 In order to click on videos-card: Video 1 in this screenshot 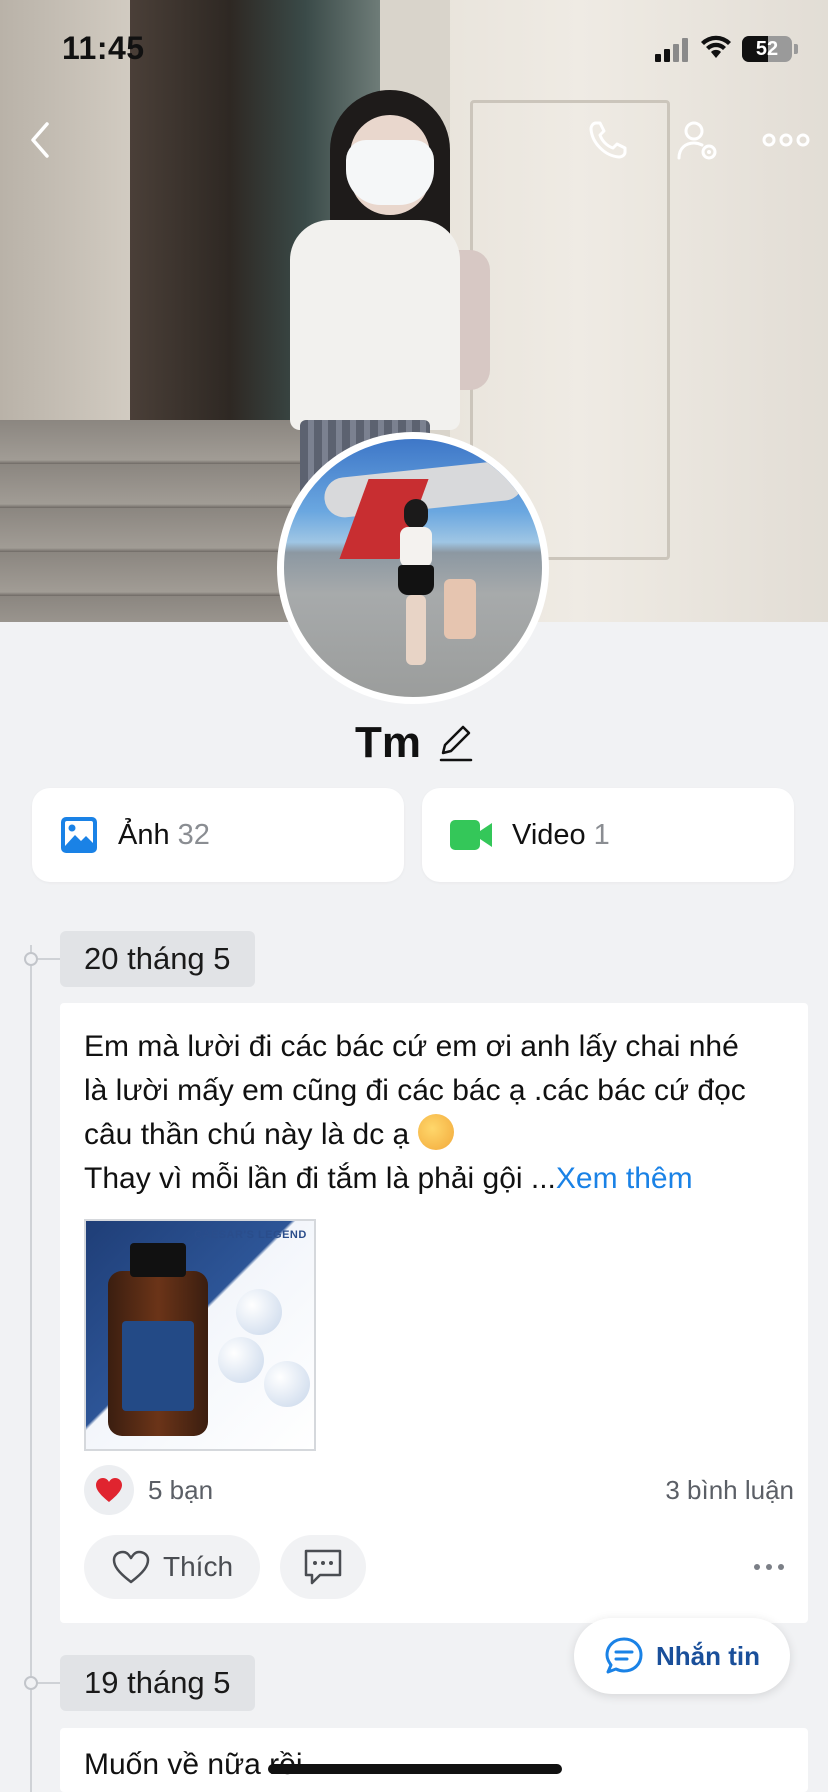, I will do `click(608, 835)`.